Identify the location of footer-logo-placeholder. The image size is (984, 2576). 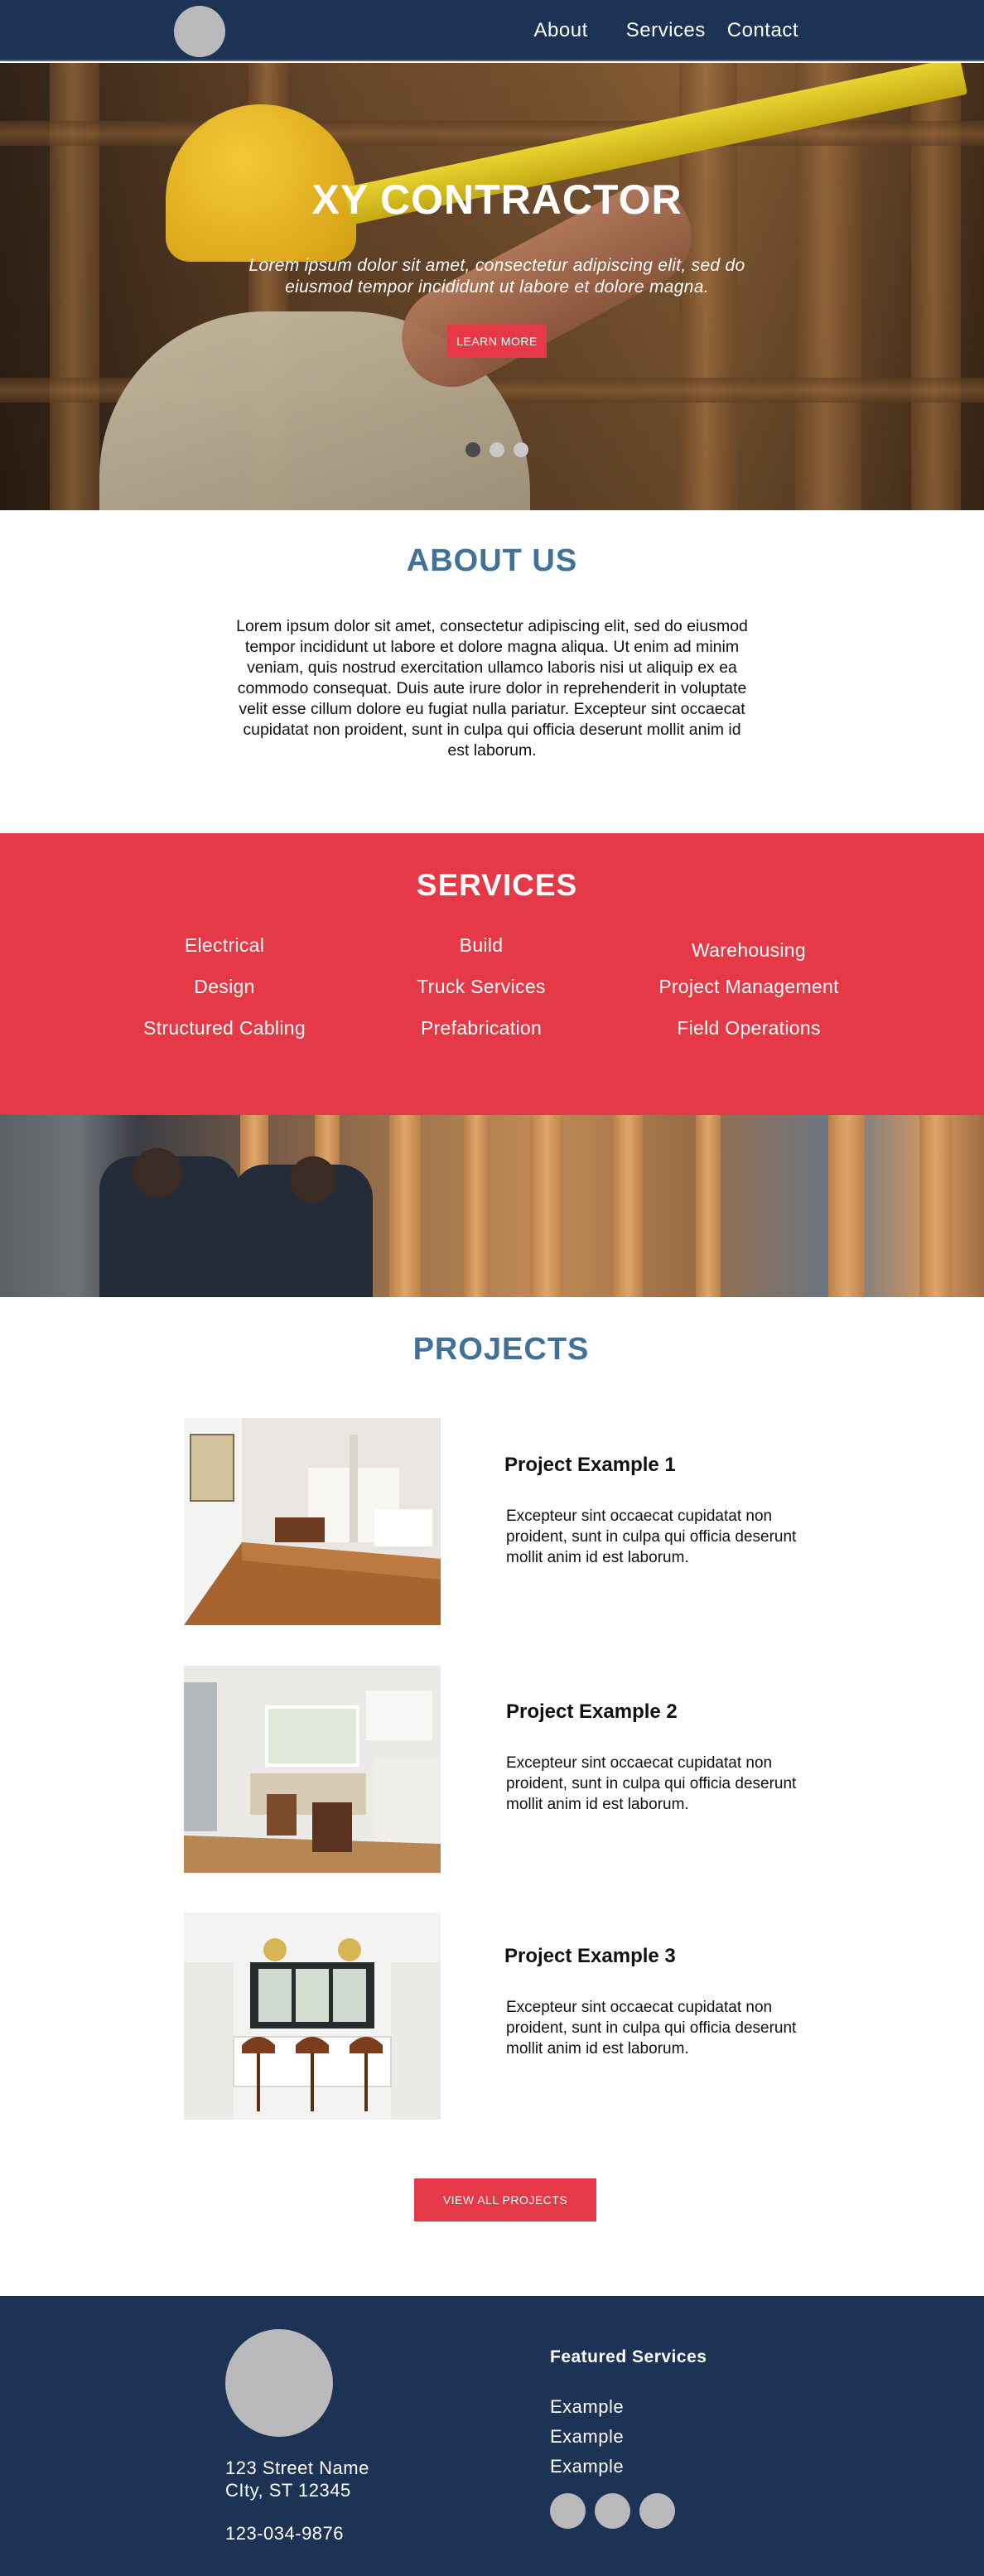
(279, 2383).